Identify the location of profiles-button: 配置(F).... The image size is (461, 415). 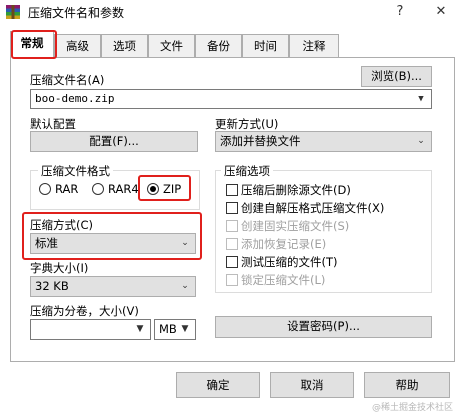
(114, 141).